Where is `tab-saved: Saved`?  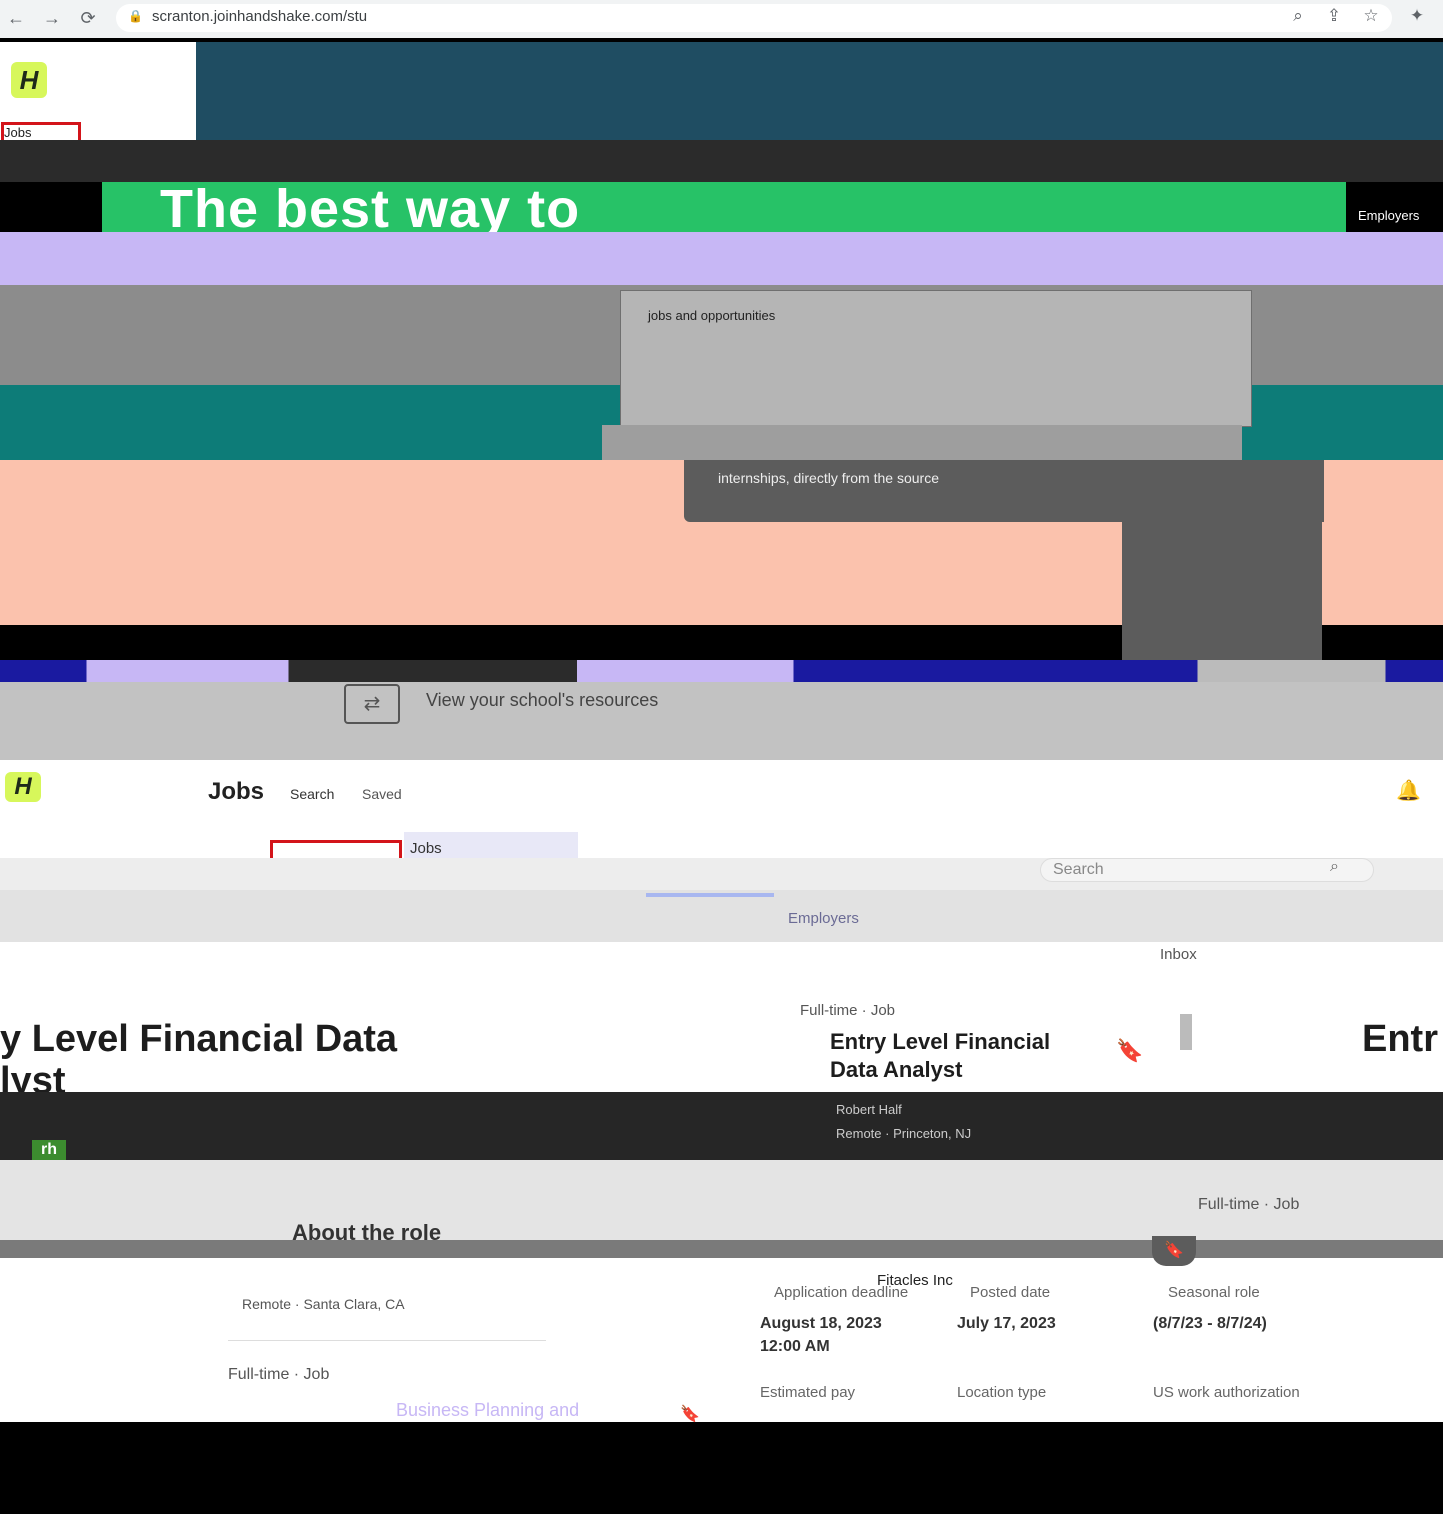
tab-saved: Saved is located at coordinates (382, 794).